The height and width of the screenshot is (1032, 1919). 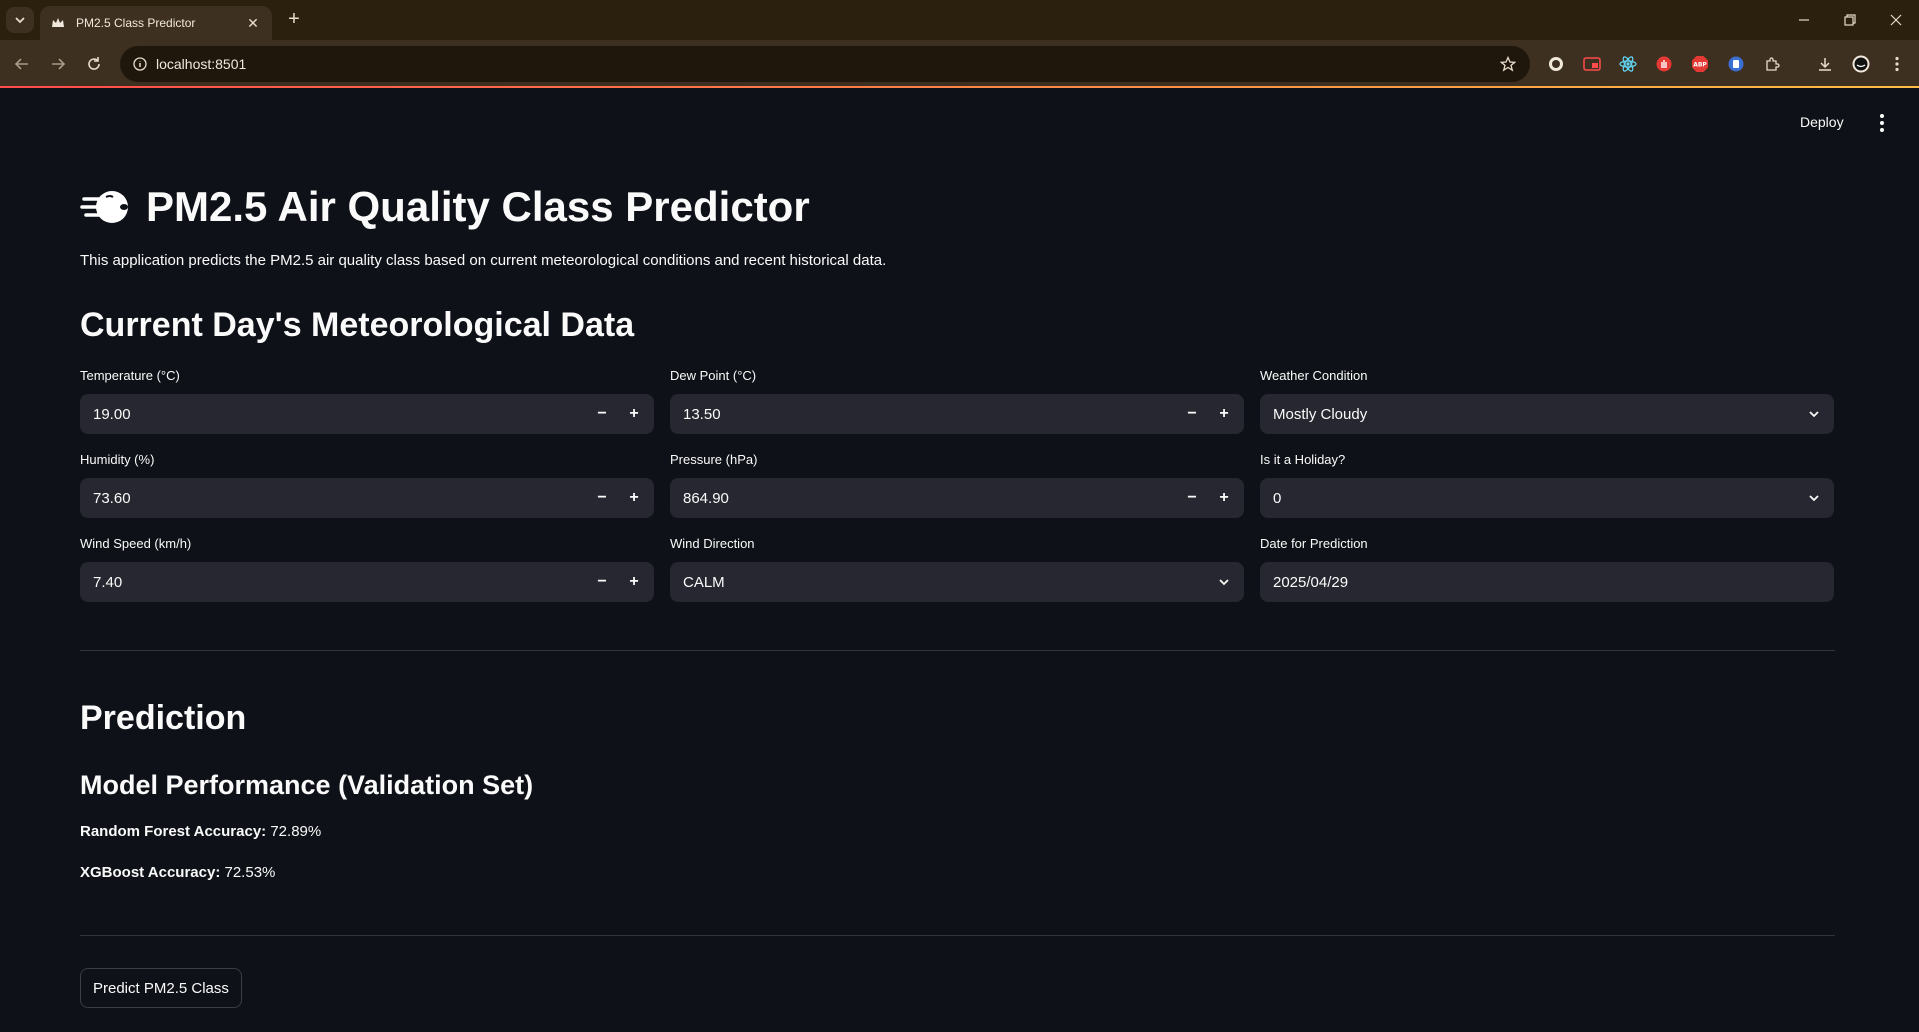 I want to click on browser-tab: PM2.5 Class Predictor ✕, so click(x=156, y=23).